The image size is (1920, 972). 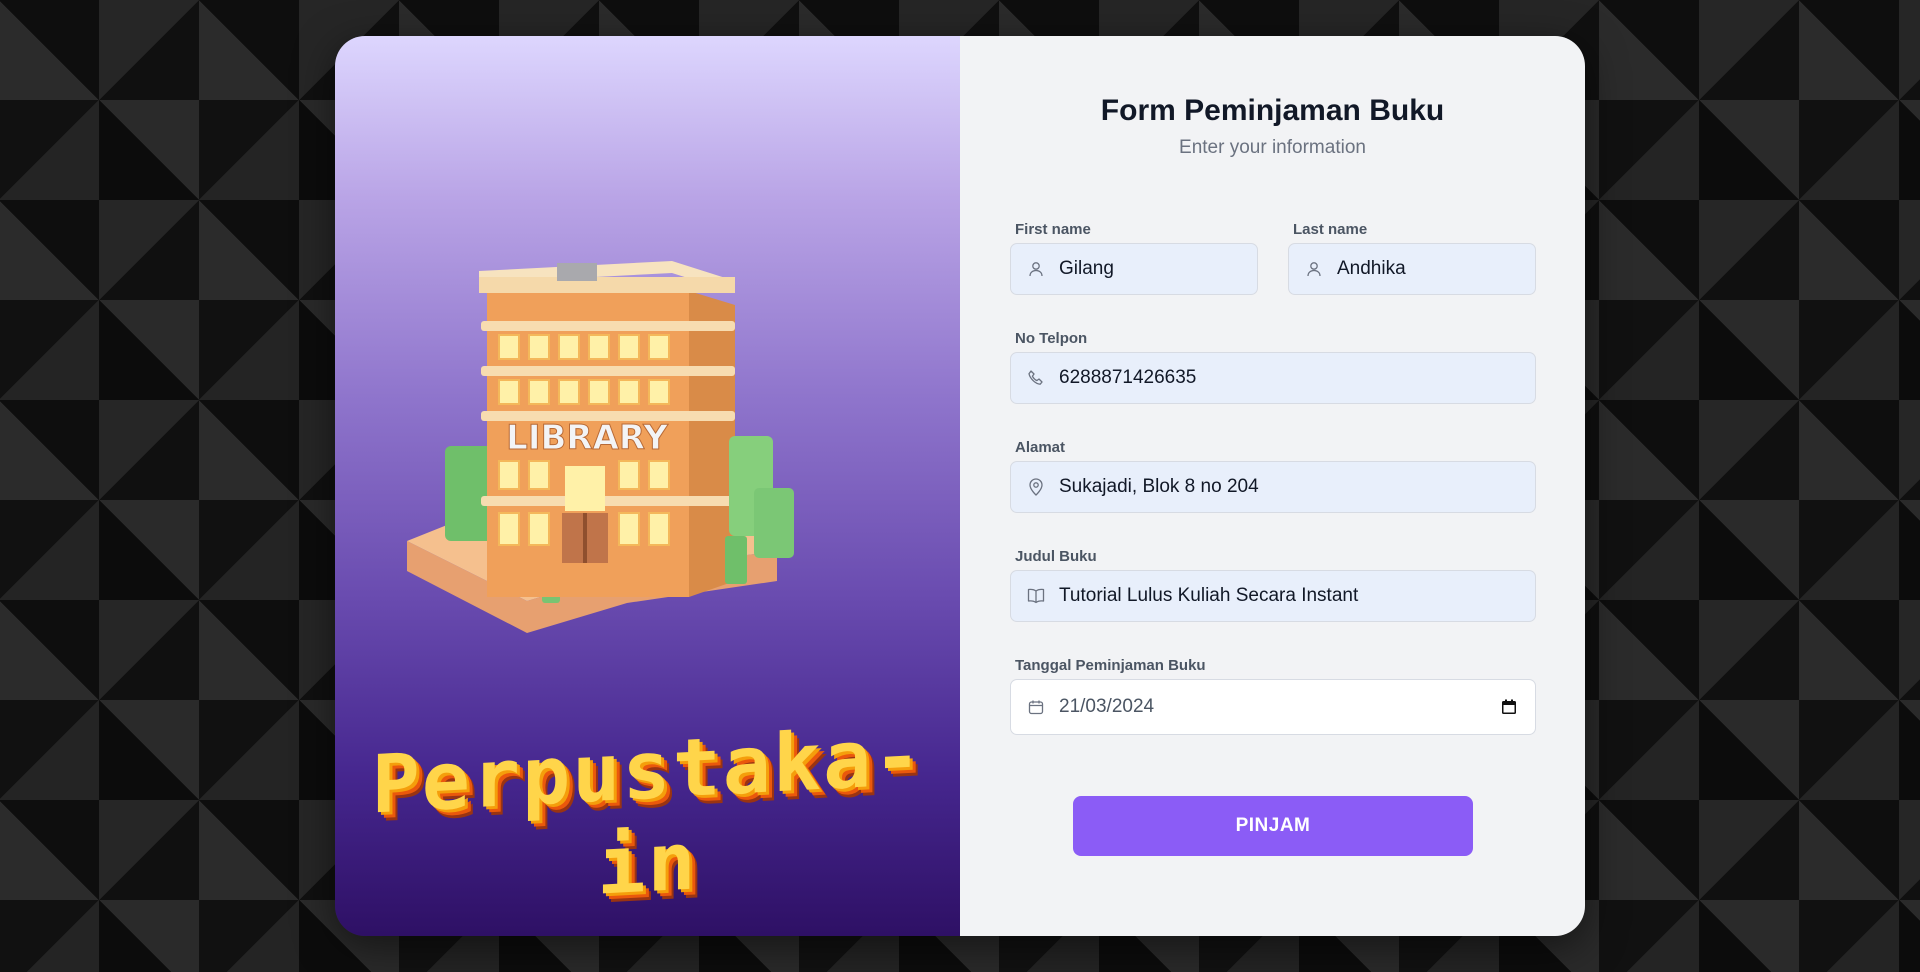 What do you see at coordinates (1509, 707) in the screenshot?
I see `date-picker-icon` at bounding box center [1509, 707].